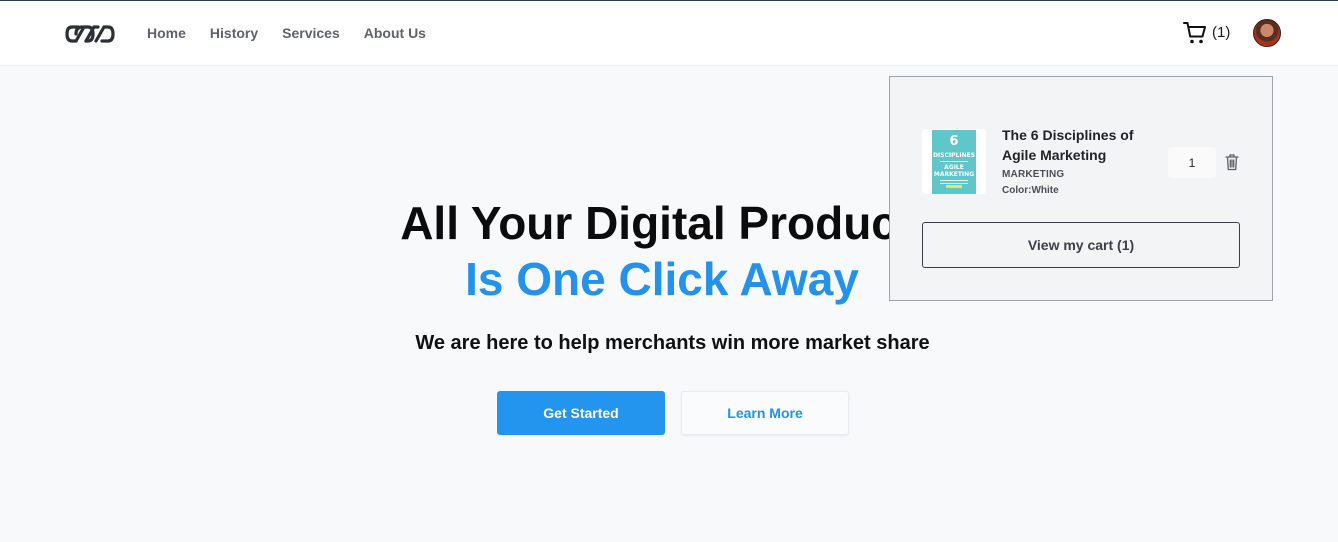 The height and width of the screenshot is (542, 1338). I want to click on cart-icon, so click(1194, 33).